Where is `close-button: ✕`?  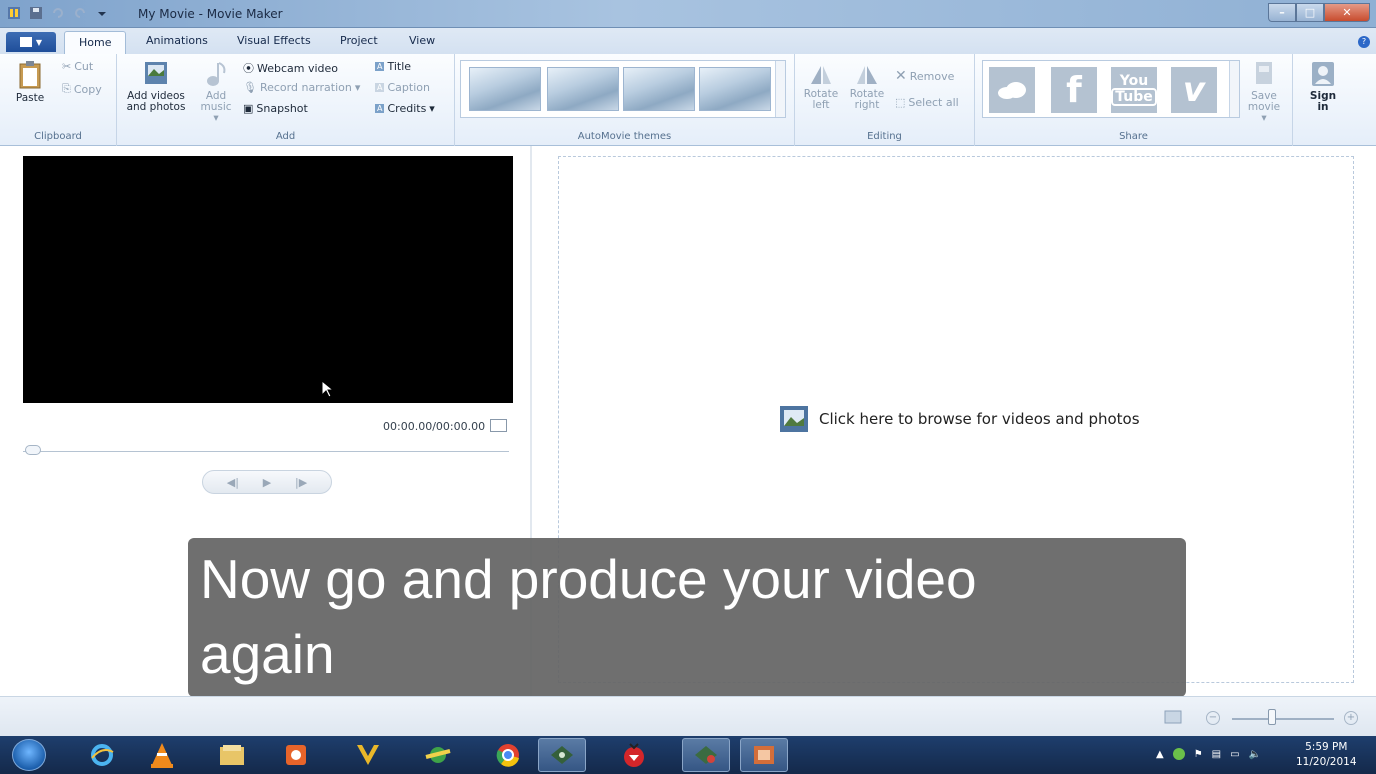 close-button: ✕ is located at coordinates (1347, 12).